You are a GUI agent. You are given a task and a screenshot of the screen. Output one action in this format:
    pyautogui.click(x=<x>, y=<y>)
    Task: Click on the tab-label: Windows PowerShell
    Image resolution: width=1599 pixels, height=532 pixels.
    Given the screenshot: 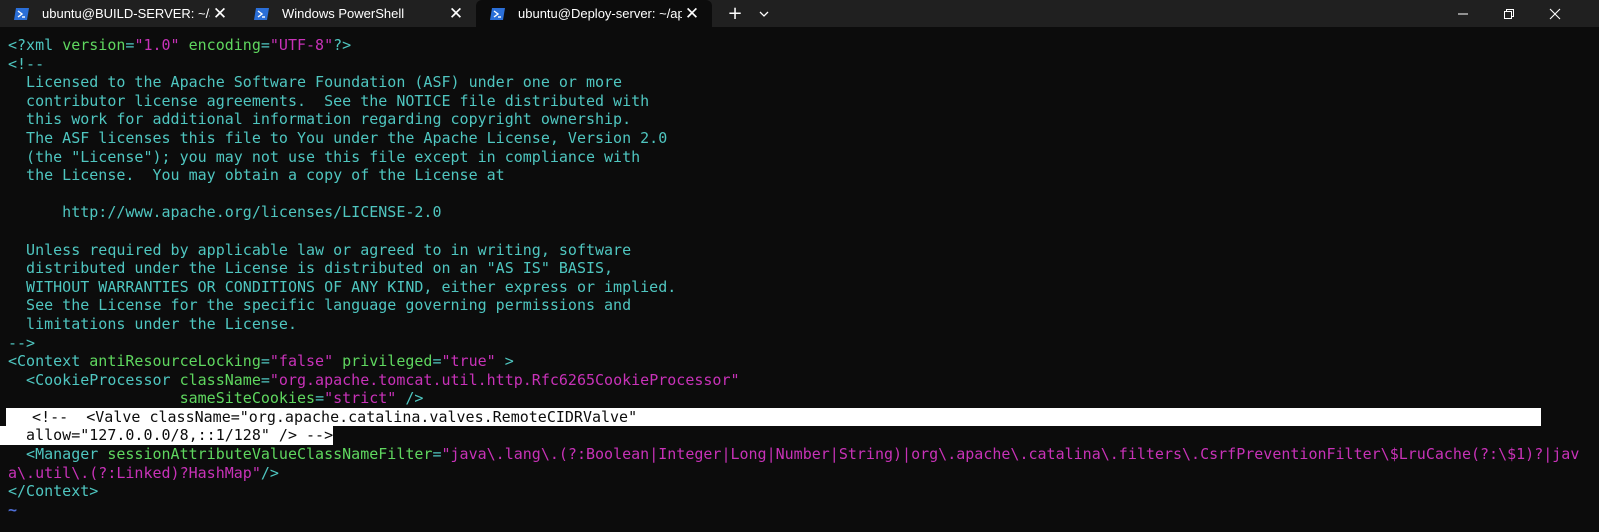 What is the action you would take?
    pyautogui.click(x=343, y=13)
    